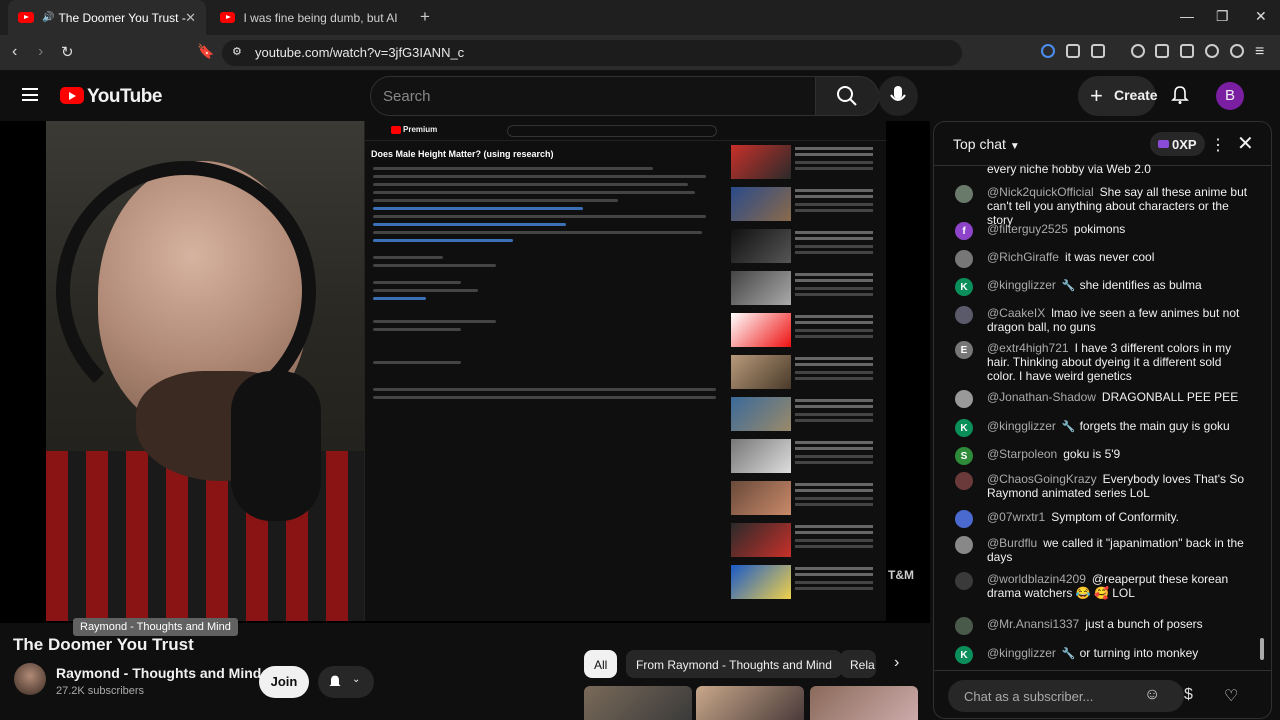  What do you see at coordinates (346, 682) in the screenshot?
I see `subscribe-notification-button: ⌄` at bounding box center [346, 682].